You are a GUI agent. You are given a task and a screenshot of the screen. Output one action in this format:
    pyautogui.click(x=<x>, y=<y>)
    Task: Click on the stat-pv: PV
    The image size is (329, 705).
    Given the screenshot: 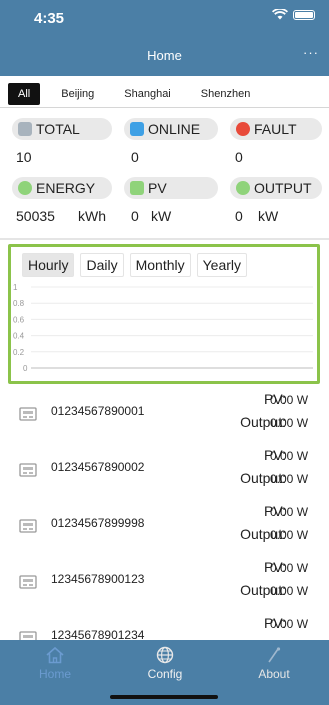 What is the action you would take?
    pyautogui.click(x=171, y=188)
    